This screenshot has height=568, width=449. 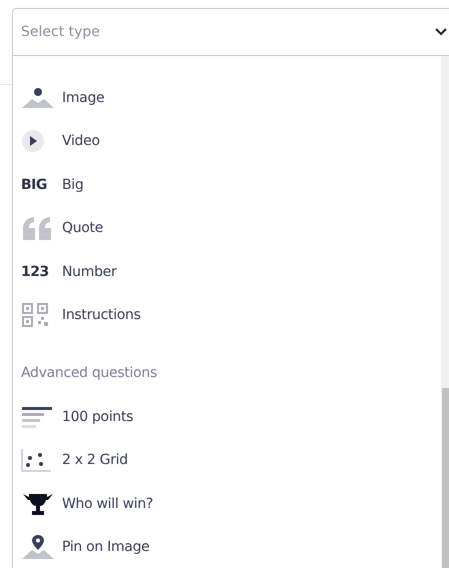 I want to click on trophy-icon, so click(x=38, y=504).